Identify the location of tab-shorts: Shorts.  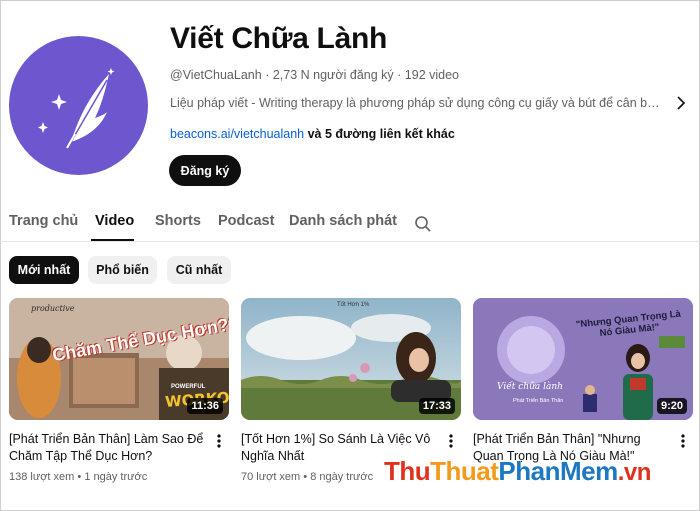
(178, 221).